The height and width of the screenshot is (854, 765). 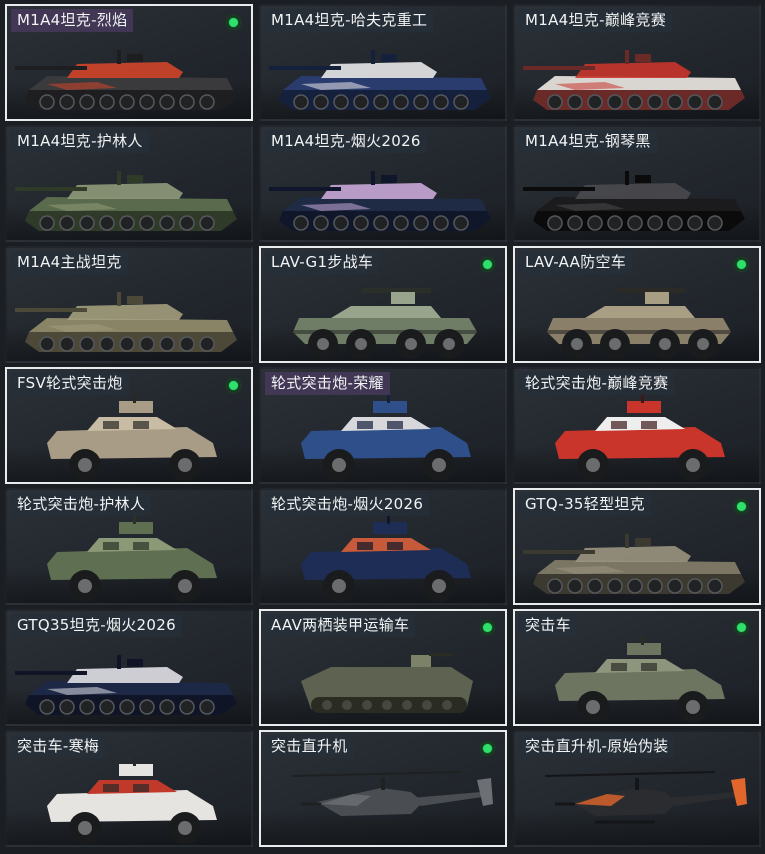 What do you see at coordinates (322, 262) in the screenshot?
I see `vehicle-skin-name: LAV-G1步战车` at bounding box center [322, 262].